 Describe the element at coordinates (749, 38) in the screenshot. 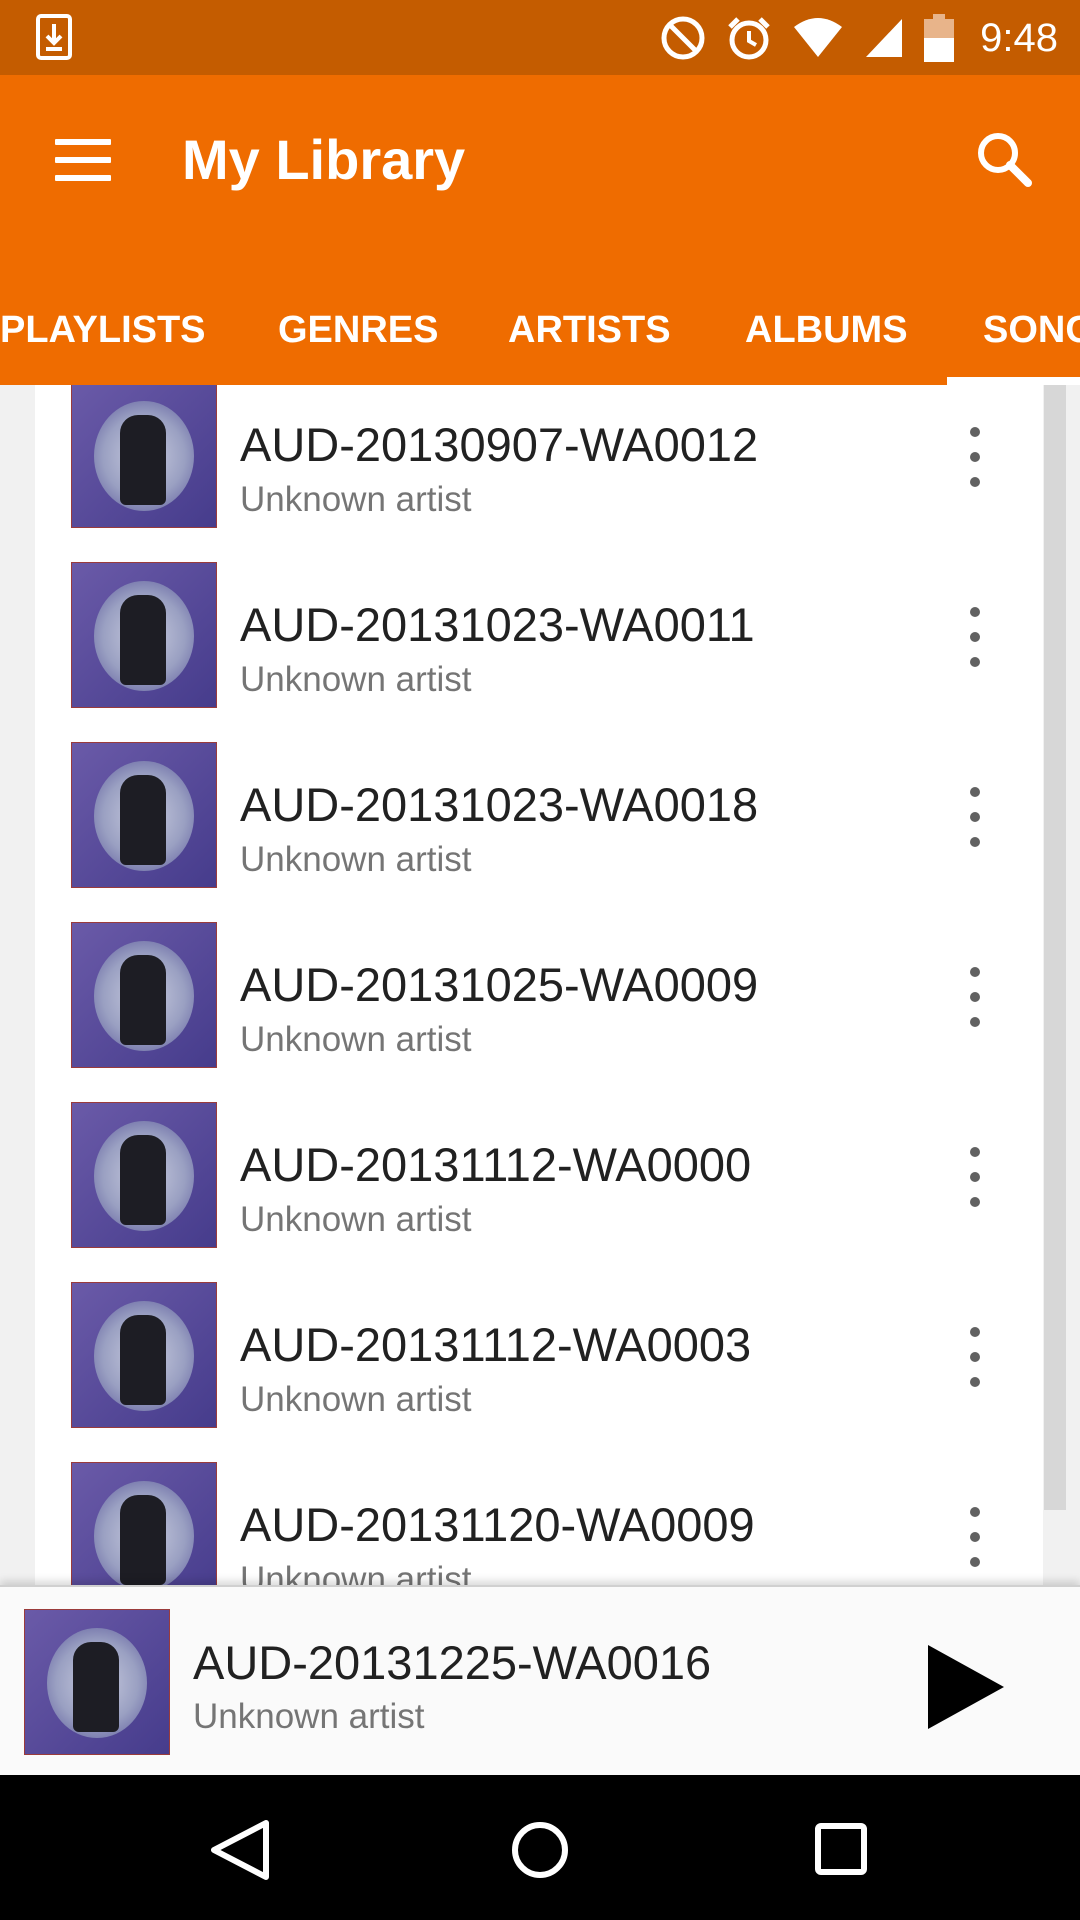

I see `alarm-icon` at that location.